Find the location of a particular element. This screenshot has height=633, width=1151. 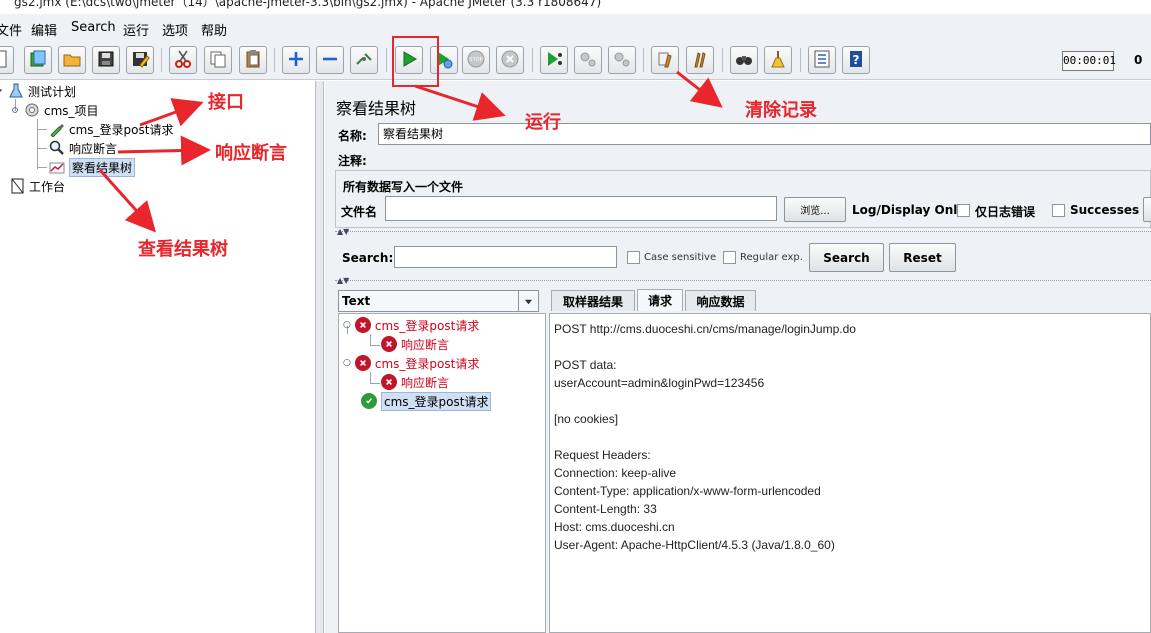

pane-splitter is located at coordinates (320, 357).